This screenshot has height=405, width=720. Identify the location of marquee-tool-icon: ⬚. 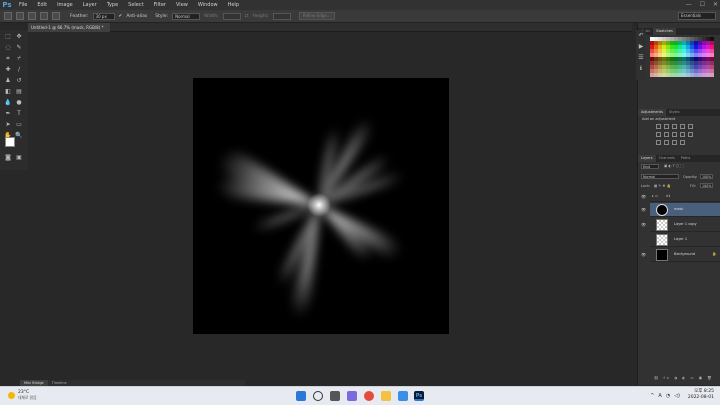
(8, 37).